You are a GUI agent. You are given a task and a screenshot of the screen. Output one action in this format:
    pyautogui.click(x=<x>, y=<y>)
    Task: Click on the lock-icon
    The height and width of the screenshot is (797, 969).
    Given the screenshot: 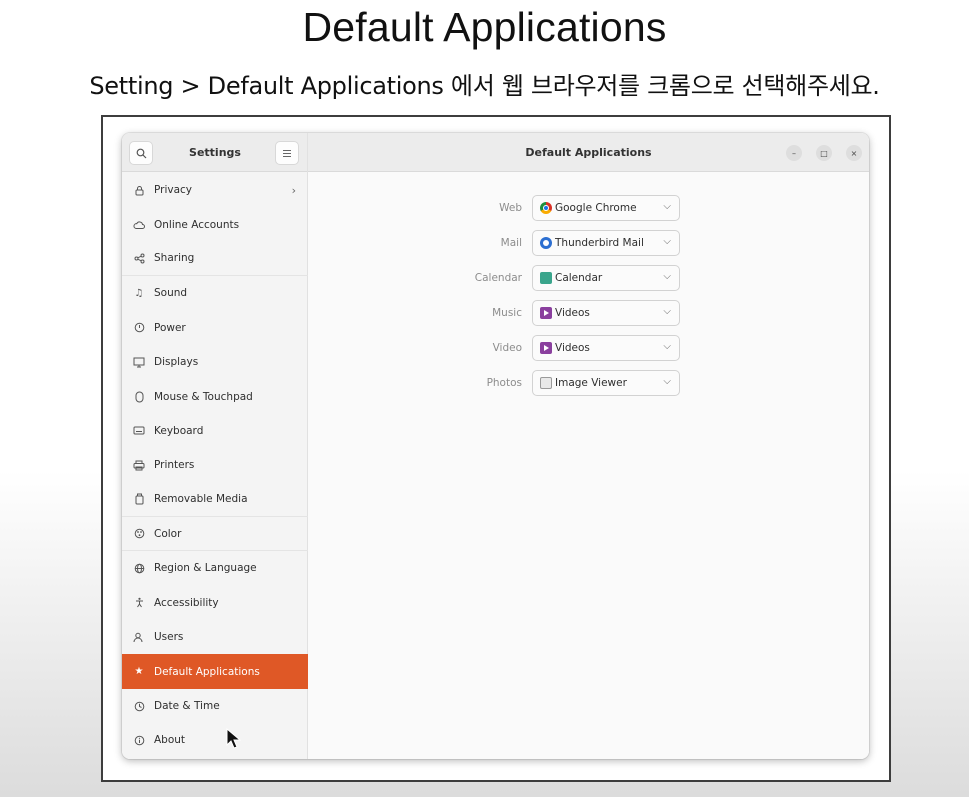 What is the action you would take?
    pyautogui.click(x=139, y=190)
    